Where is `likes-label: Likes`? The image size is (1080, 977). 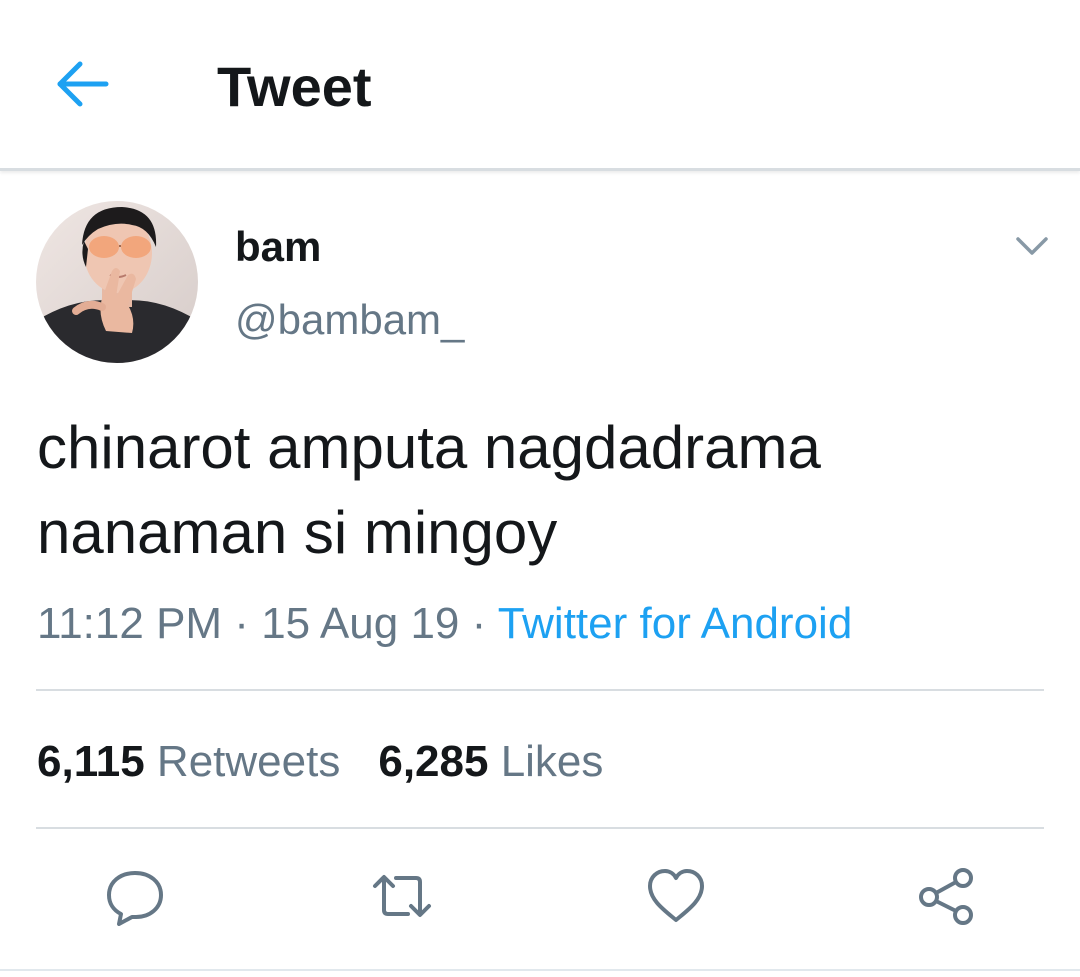 likes-label: Likes is located at coordinates (552, 761).